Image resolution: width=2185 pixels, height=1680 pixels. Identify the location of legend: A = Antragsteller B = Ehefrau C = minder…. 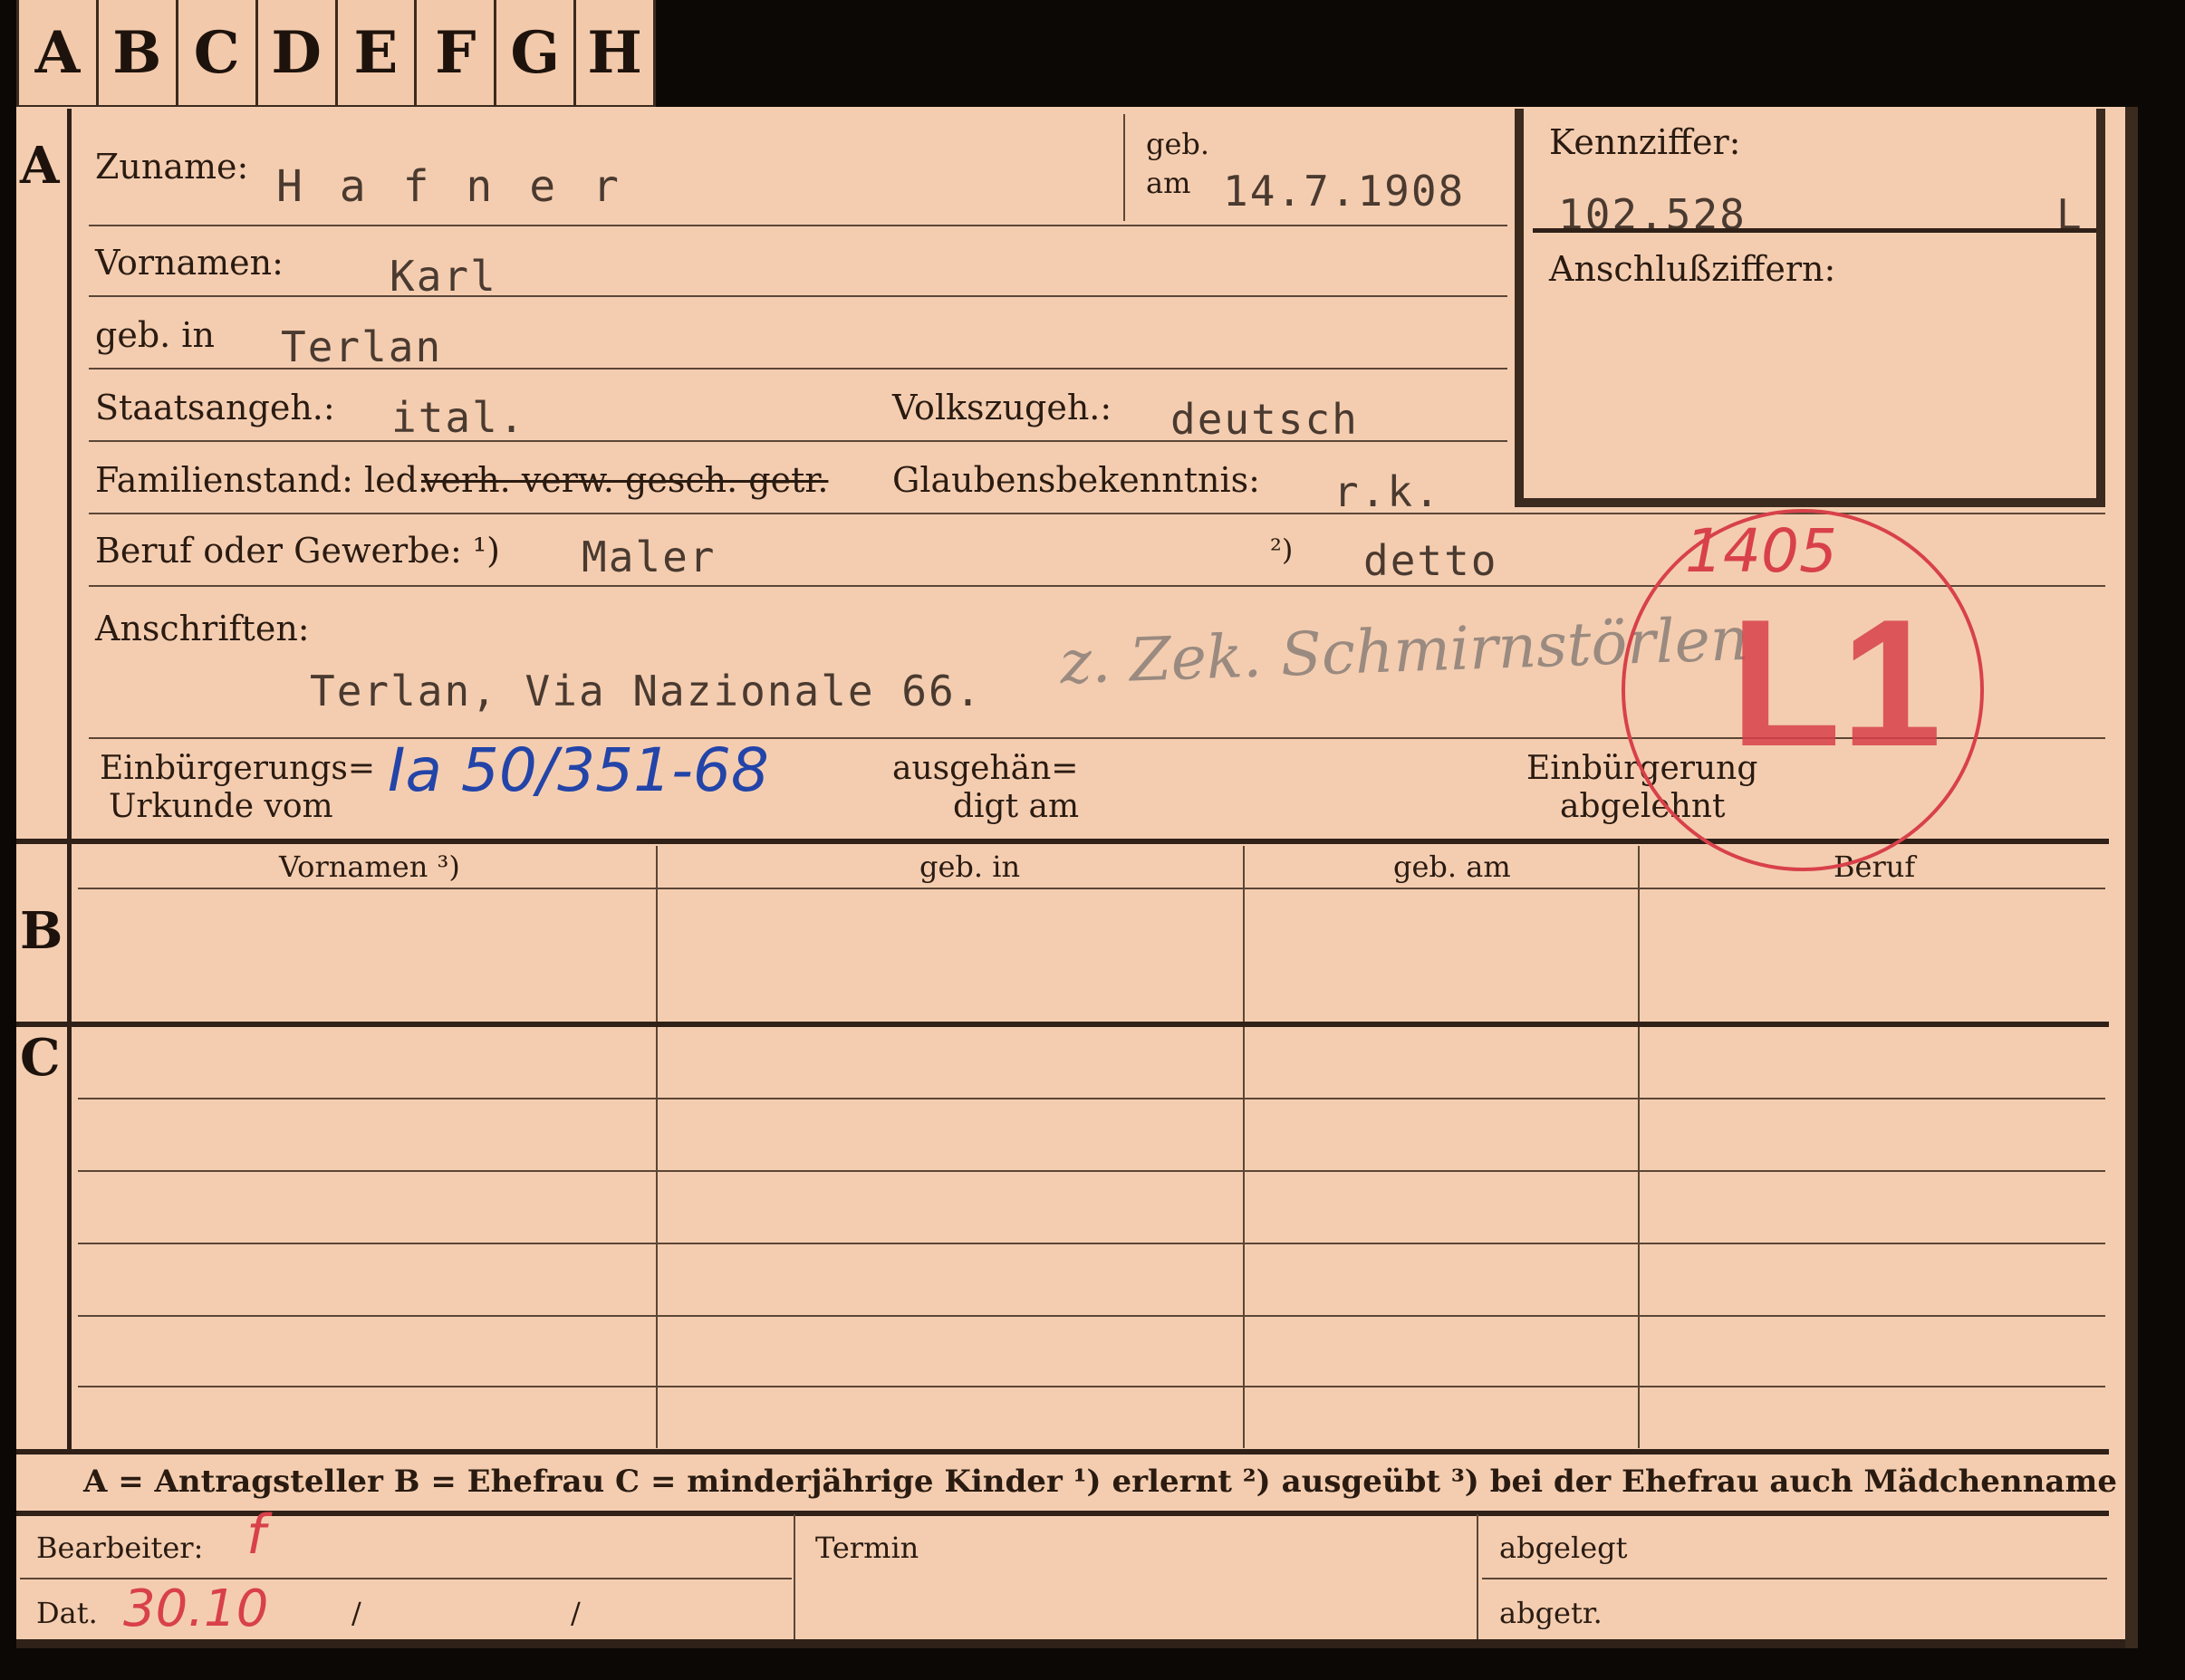
(1100, 1482).